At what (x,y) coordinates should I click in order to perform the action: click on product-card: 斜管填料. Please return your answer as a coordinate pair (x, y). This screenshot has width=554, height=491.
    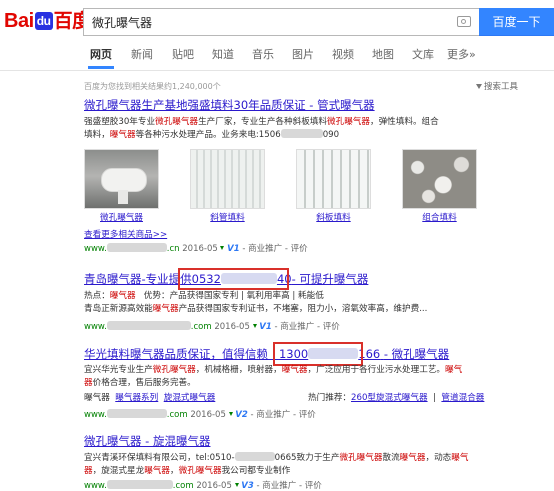
    Looking at the image, I should click on (227, 186).